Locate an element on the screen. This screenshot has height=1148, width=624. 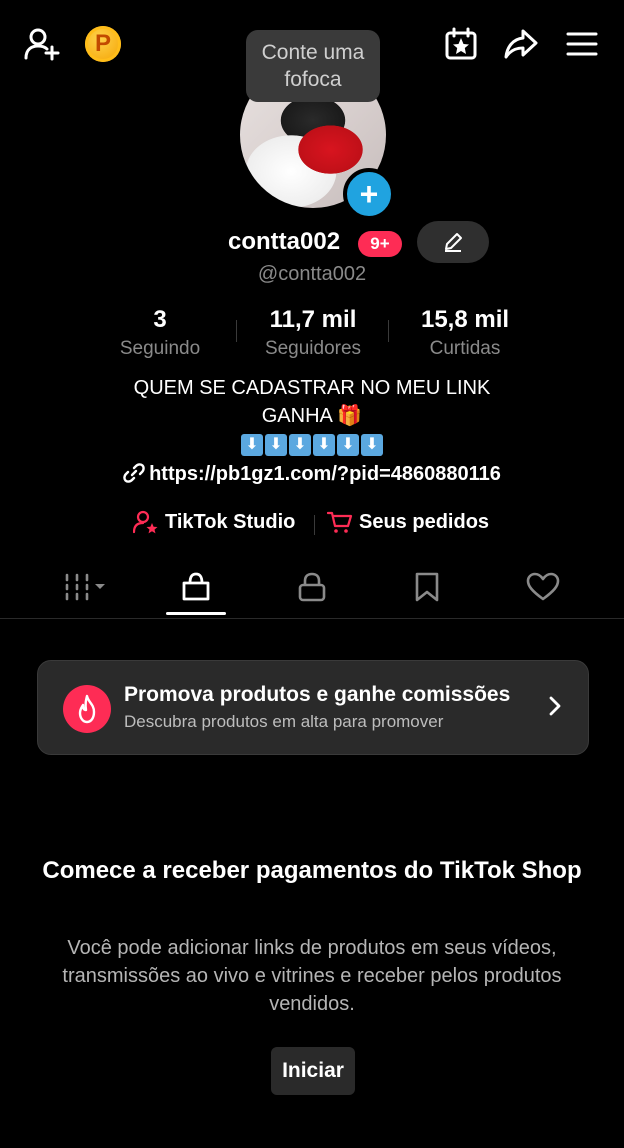
coin-icon: P is located at coordinates (103, 44).